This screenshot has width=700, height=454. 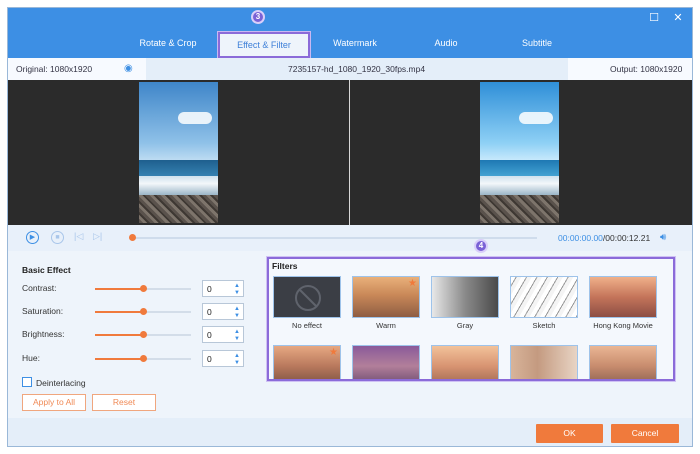 What do you see at coordinates (264, 45) in the screenshot?
I see `tab-effect-filter: Effect & Filter` at bounding box center [264, 45].